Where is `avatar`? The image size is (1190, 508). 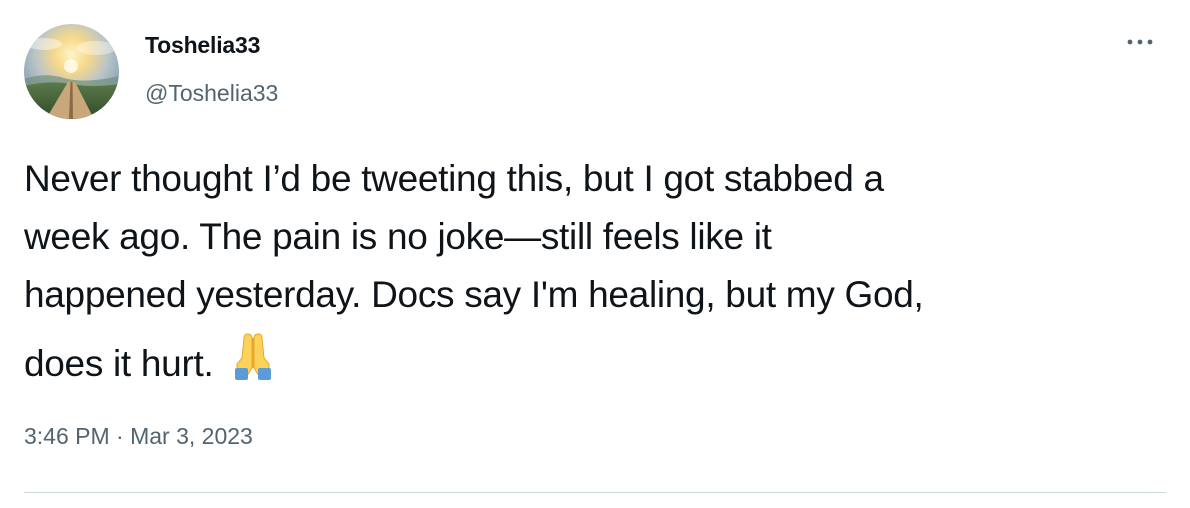
avatar is located at coordinates (71, 71).